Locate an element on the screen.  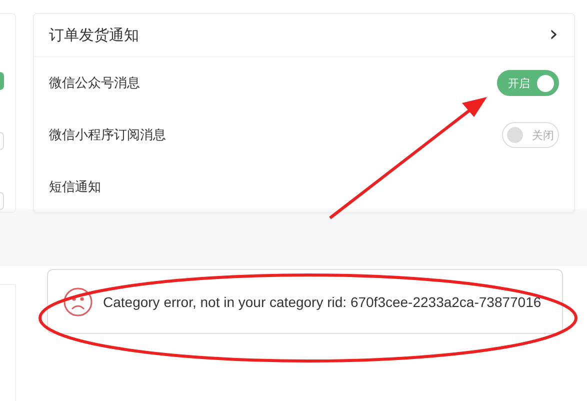
toggle-switch: 关闭 is located at coordinates (530, 135).